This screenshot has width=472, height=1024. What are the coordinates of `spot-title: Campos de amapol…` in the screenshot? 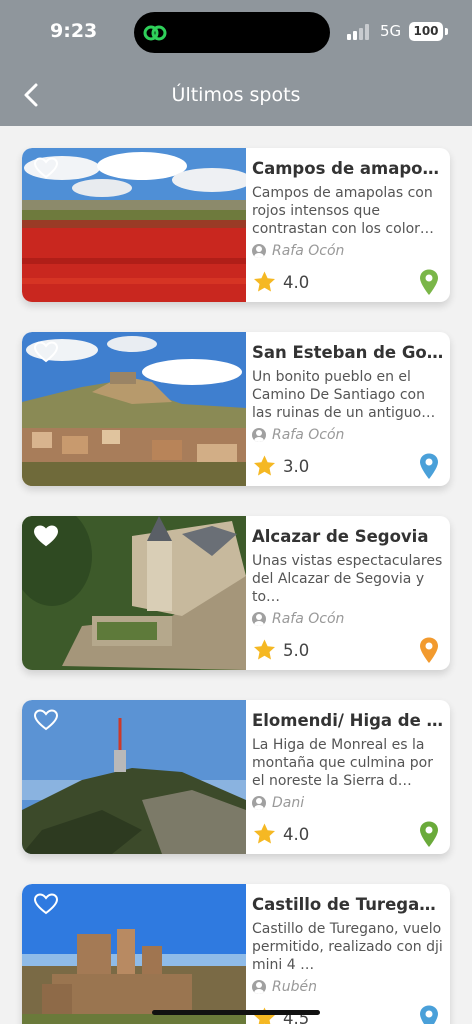 It's located at (348, 168).